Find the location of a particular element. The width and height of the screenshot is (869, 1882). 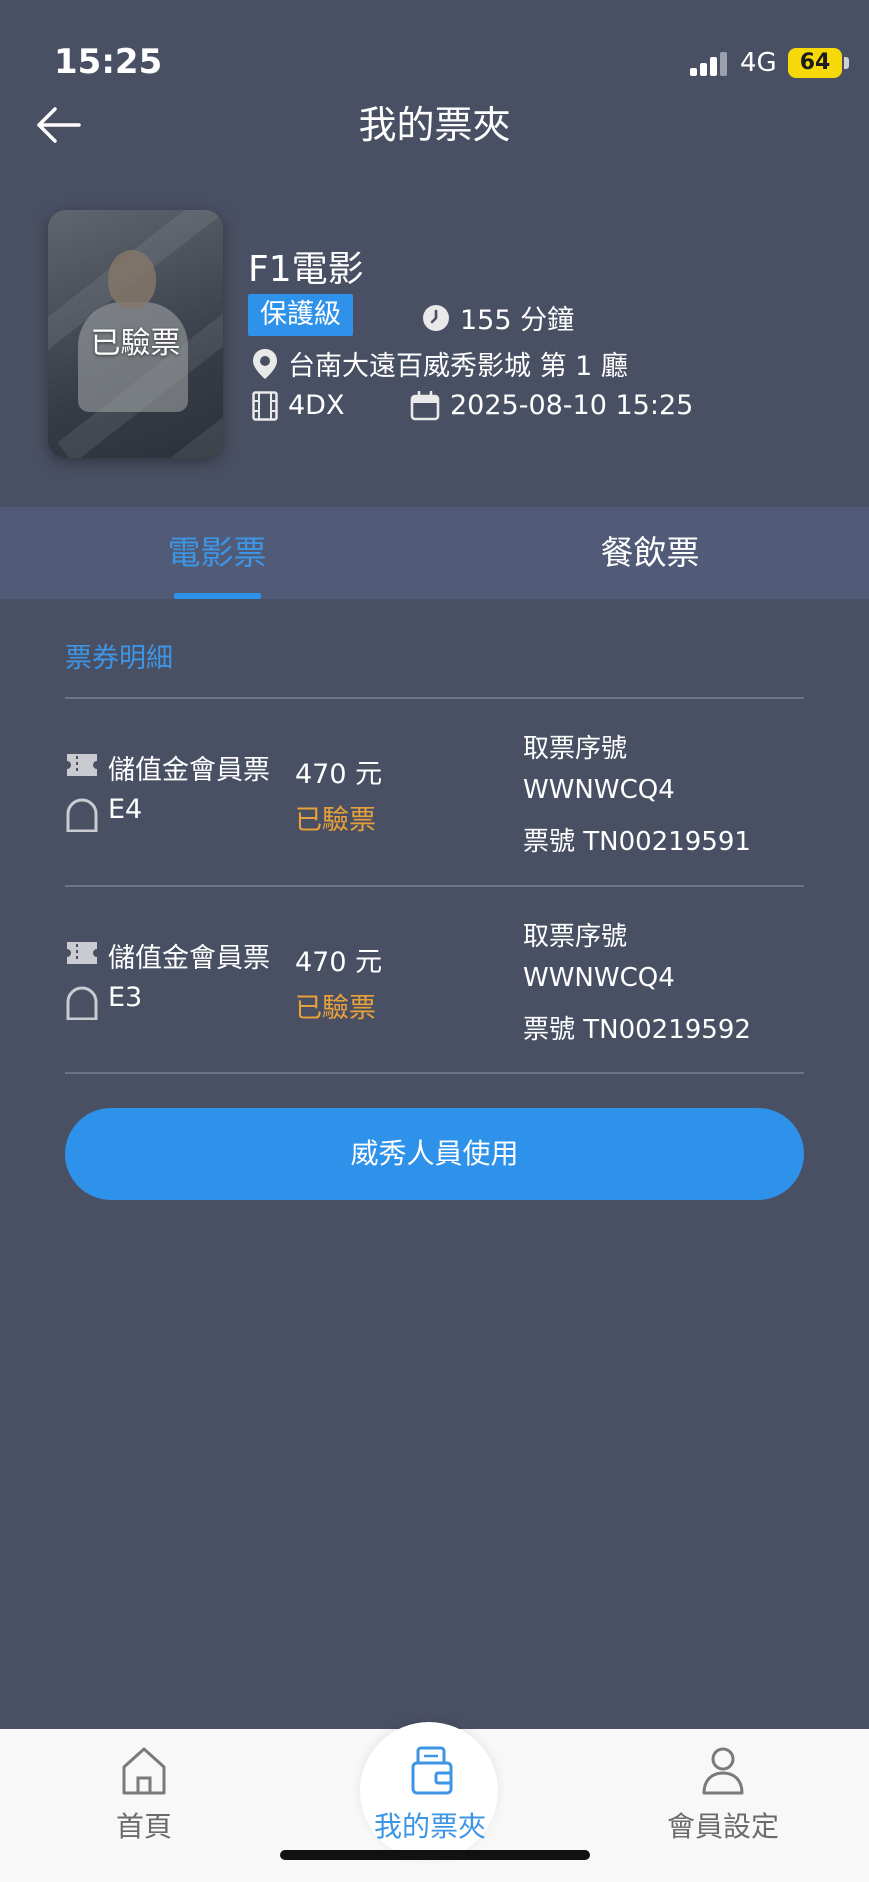

battery-tip is located at coordinates (846, 63).